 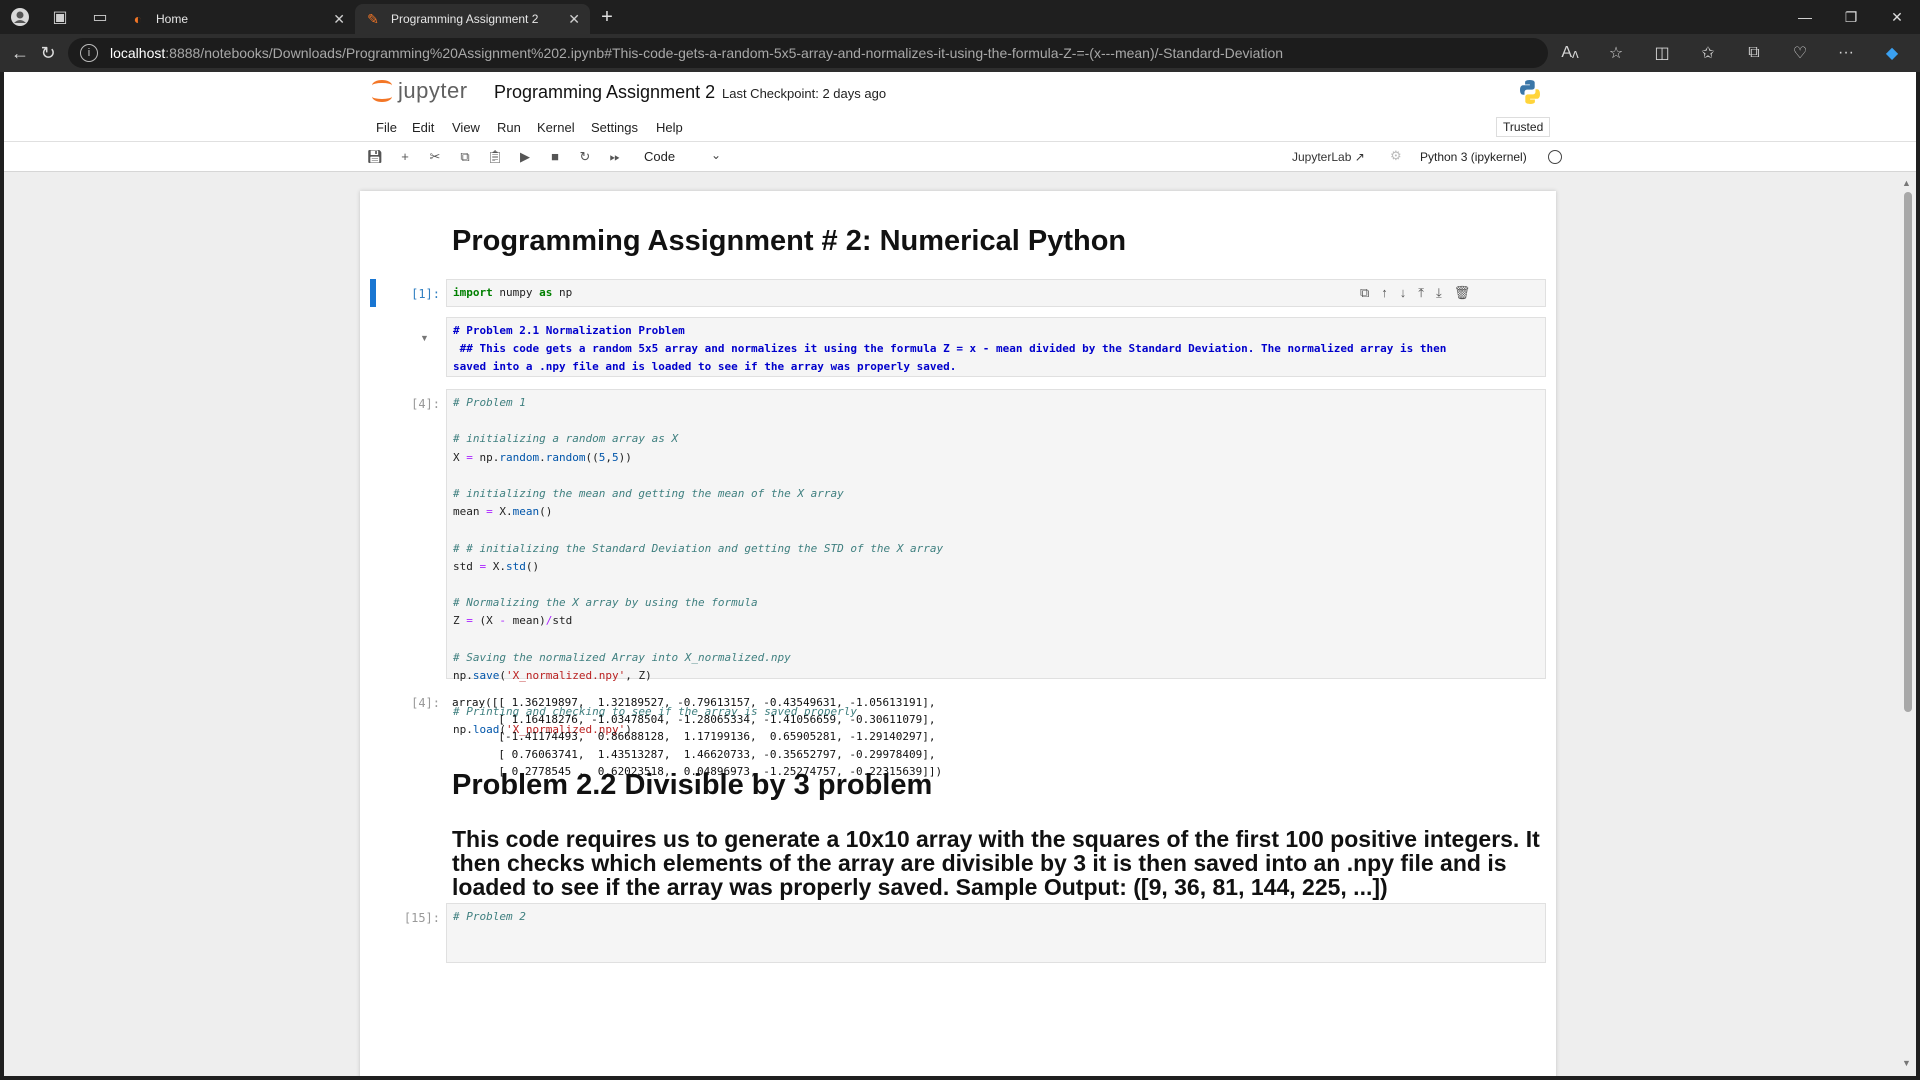 I want to click on restore-icon: ❐, so click(x=1851, y=17).